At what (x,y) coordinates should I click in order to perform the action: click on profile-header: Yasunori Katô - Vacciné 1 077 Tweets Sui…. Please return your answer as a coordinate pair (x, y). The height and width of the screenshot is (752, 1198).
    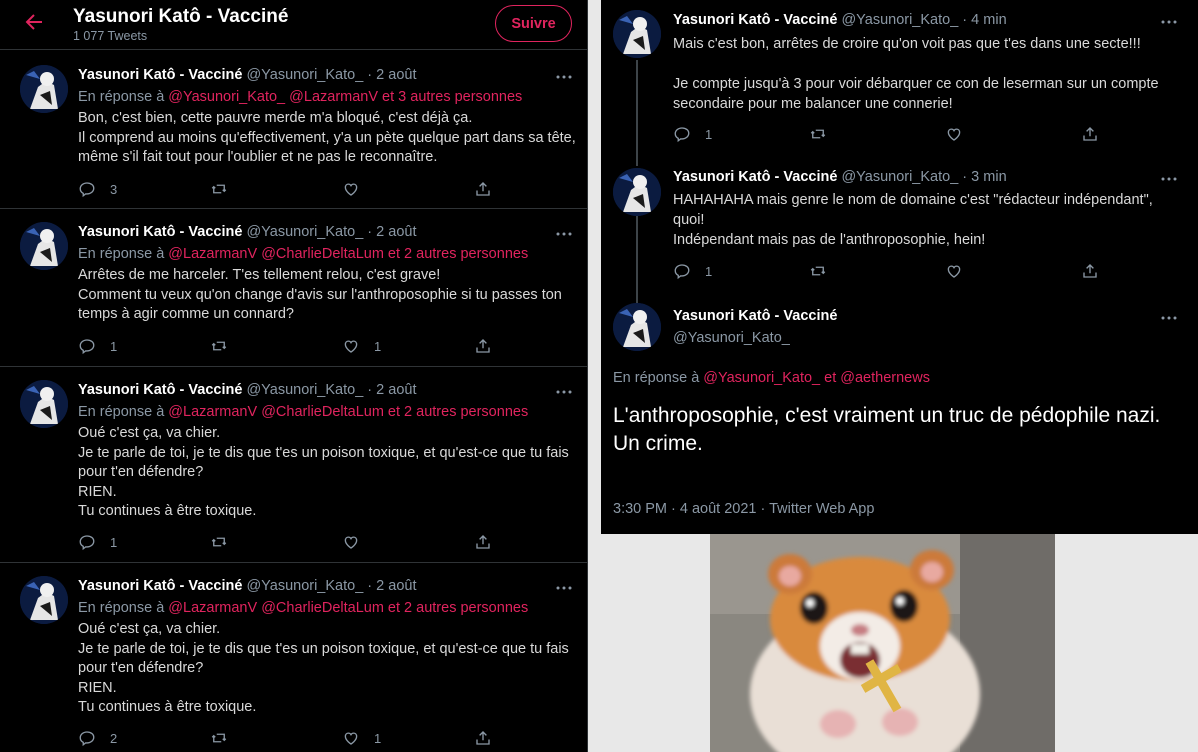
    Looking at the image, I should click on (293, 25).